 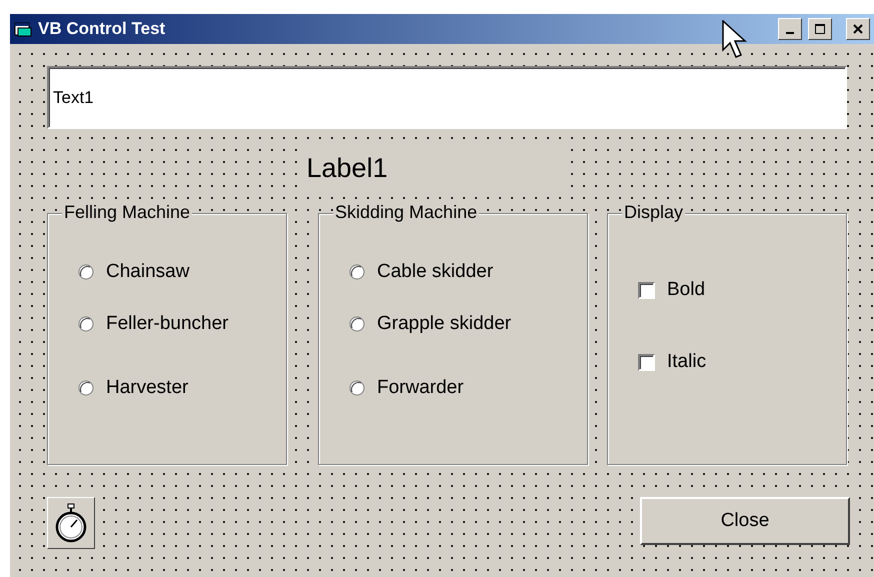 I want to click on option-label: Feller-buncher, so click(x=167, y=324).